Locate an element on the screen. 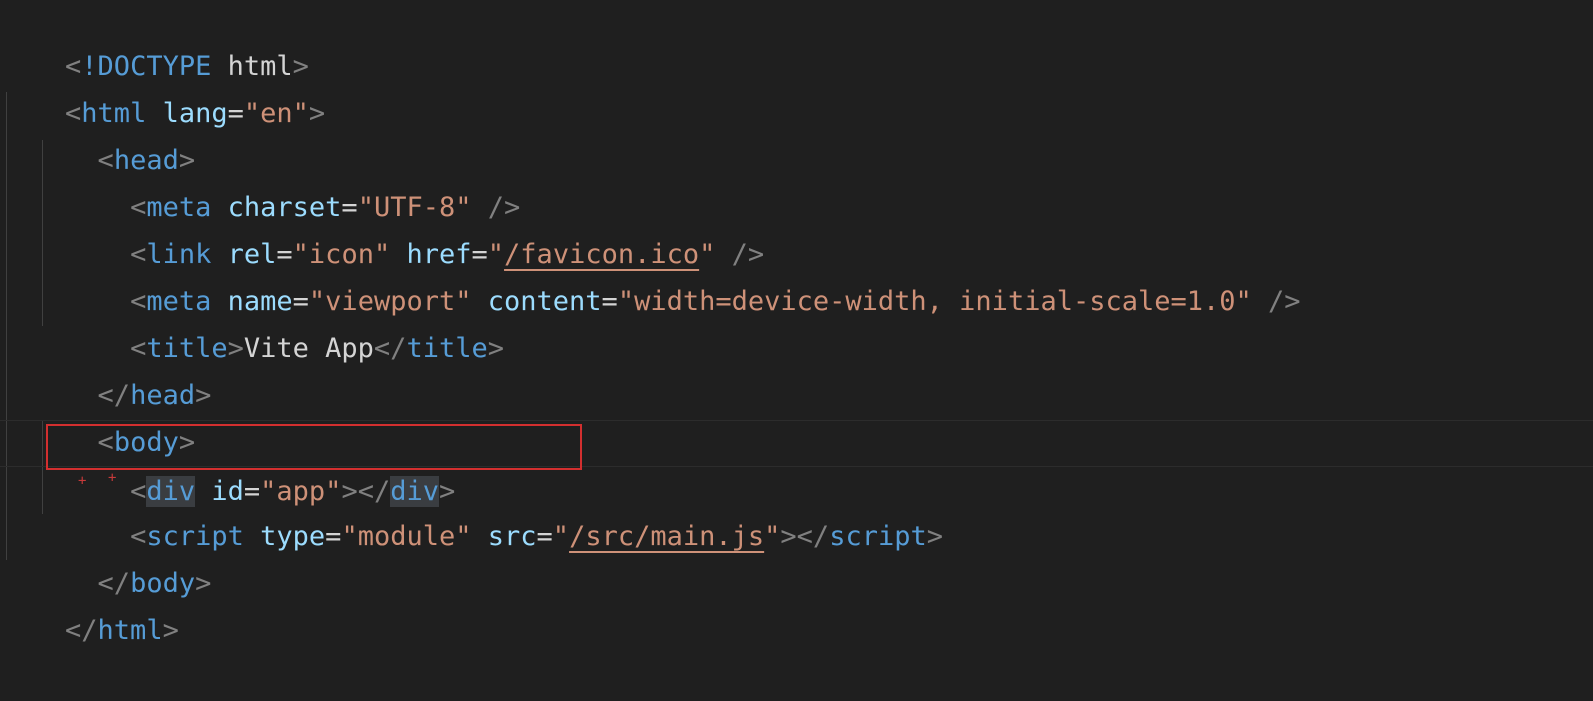  code-line-7: <title>Vite App</title> is located at coordinates (796, 321).